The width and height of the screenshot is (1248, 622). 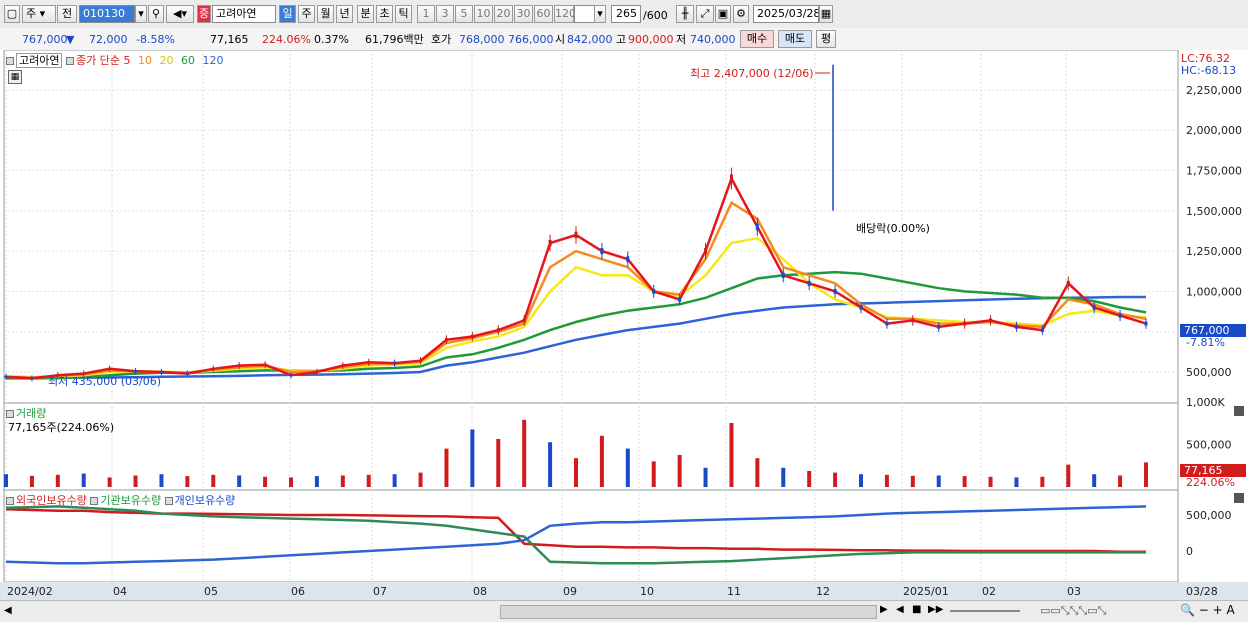 What do you see at coordinates (1207, 610) in the screenshot?
I see `zoom-tools: 🔍 − + A` at bounding box center [1207, 610].